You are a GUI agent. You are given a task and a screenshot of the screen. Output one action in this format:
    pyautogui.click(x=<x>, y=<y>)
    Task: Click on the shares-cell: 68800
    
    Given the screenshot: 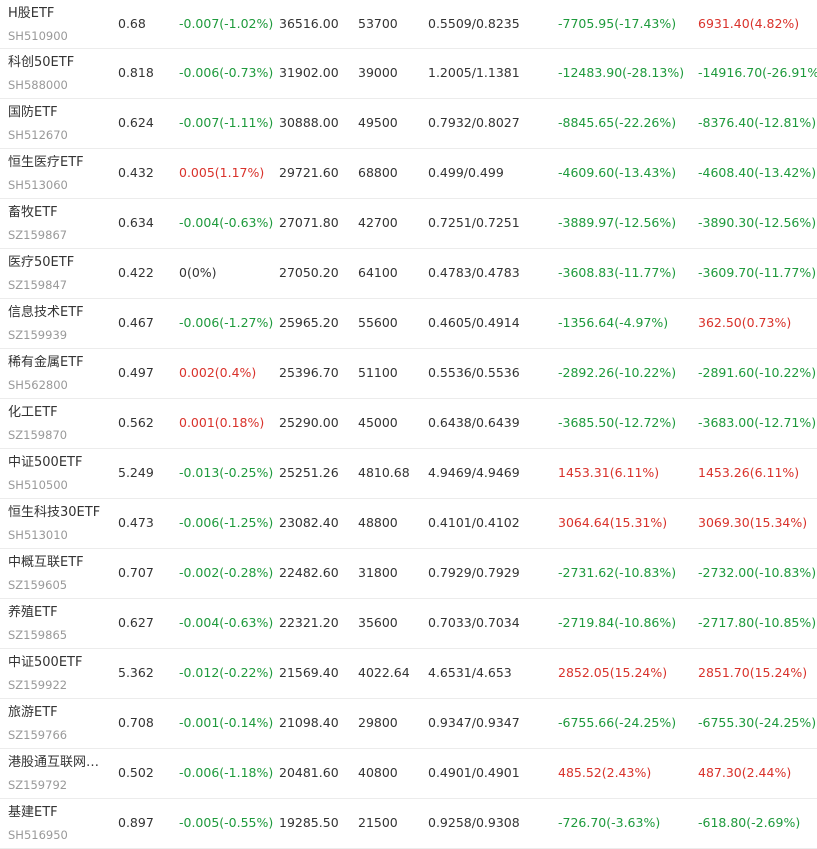 What is the action you would take?
    pyautogui.click(x=378, y=172)
    